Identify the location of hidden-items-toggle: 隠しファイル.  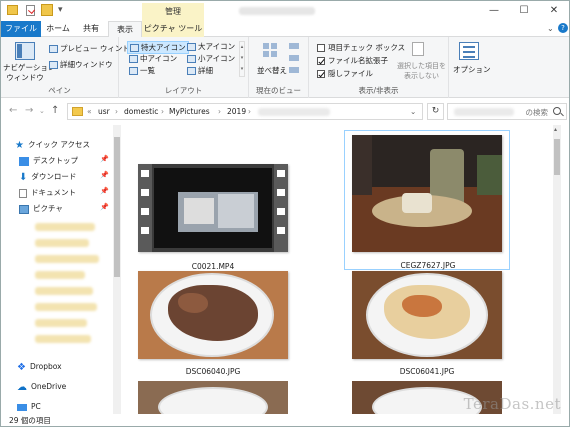
(345, 73).